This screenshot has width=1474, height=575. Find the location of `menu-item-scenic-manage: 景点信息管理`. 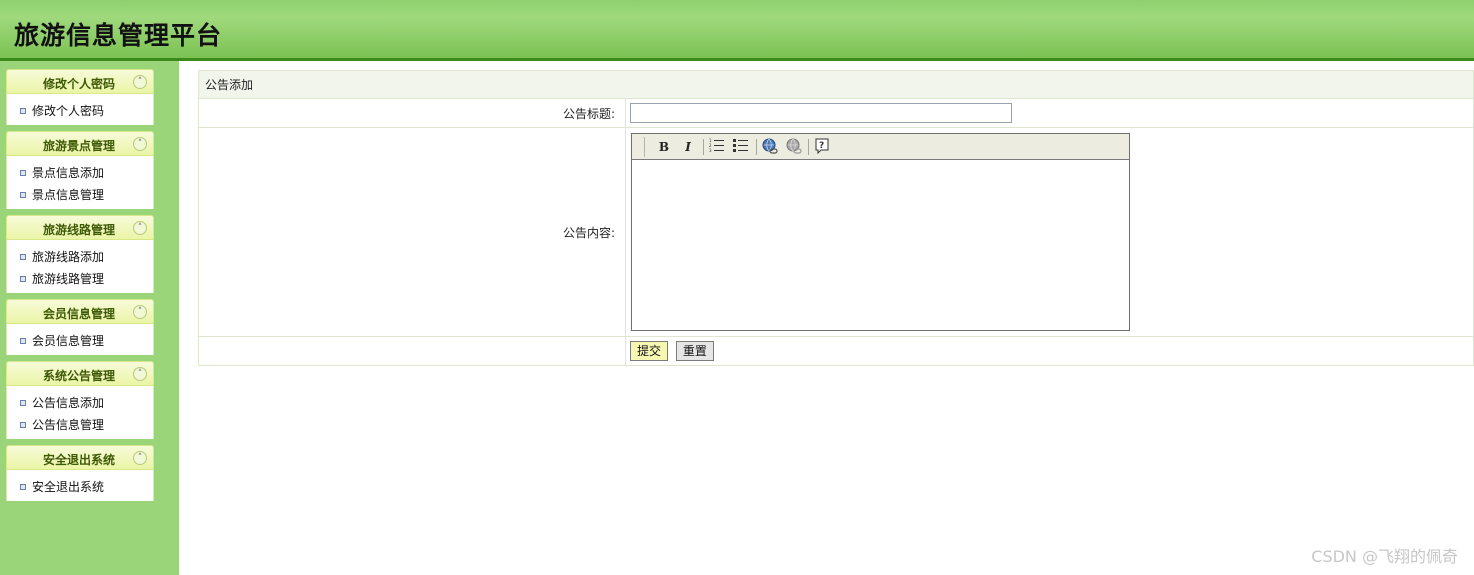

menu-item-scenic-manage: 景点信息管理 is located at coordinates (80, 195).